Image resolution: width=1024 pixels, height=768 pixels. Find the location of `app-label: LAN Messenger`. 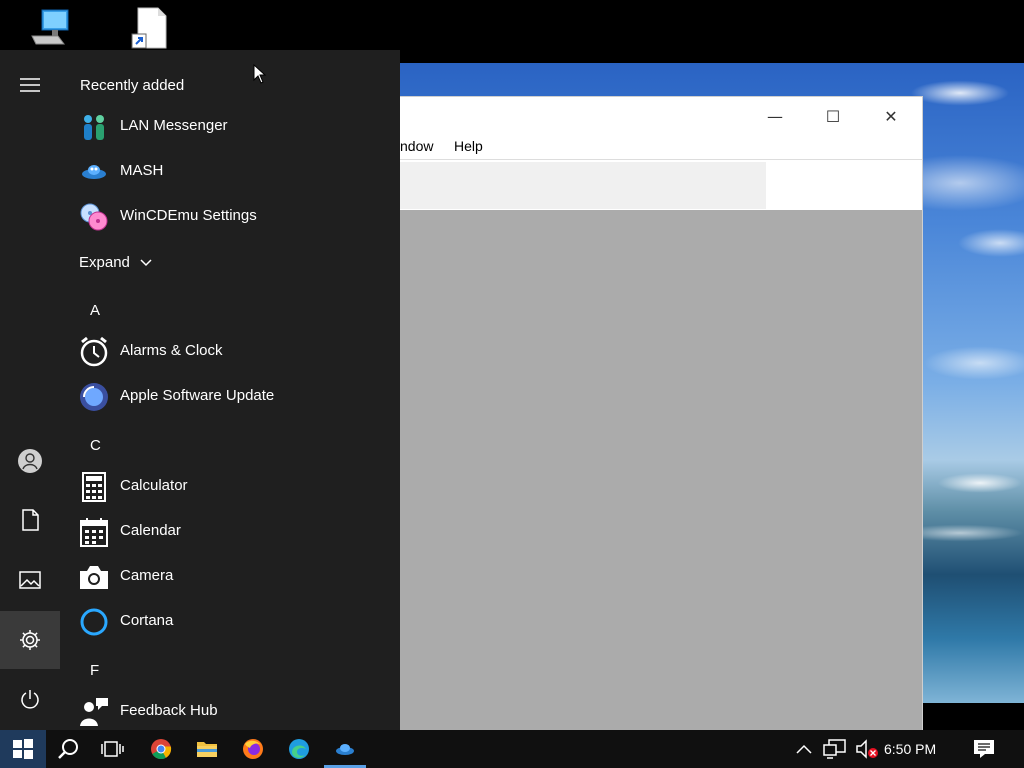

app-label: LAN Messenger is located at coordinates (174, 125).